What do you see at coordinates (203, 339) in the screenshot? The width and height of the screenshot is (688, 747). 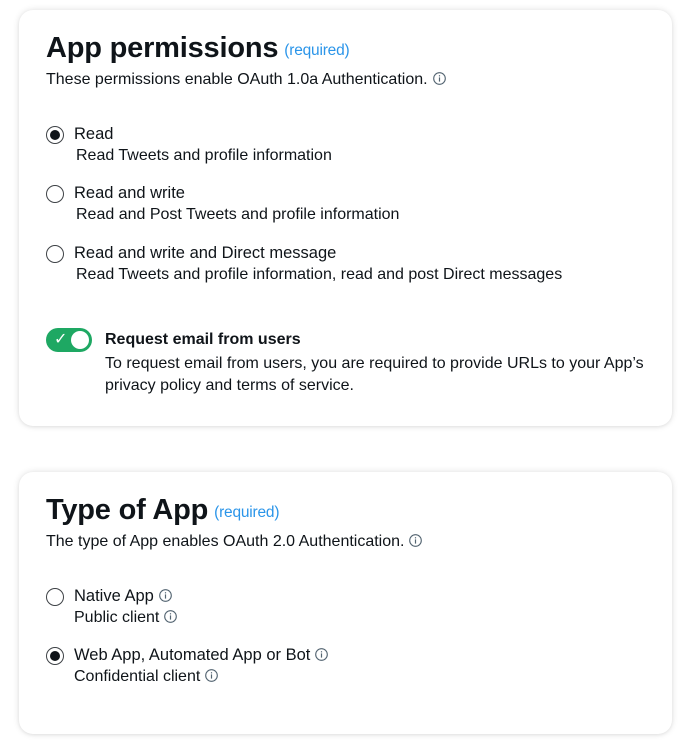 I see `request-email-label: Request email from users` at bounding box center [203, 339].